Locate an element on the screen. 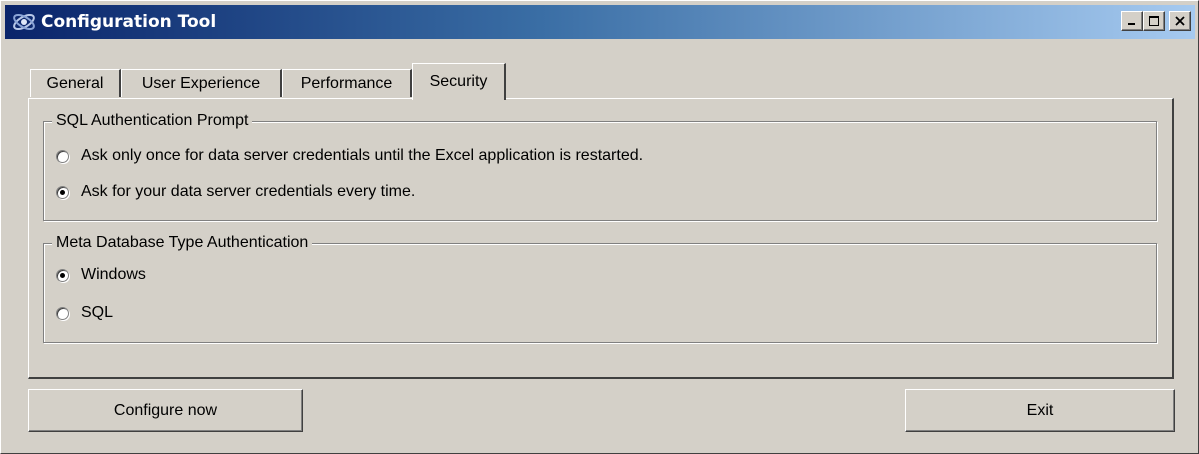  sql-auth-legend: SQL Authentication Prompt is located at coordinates (152, 121).